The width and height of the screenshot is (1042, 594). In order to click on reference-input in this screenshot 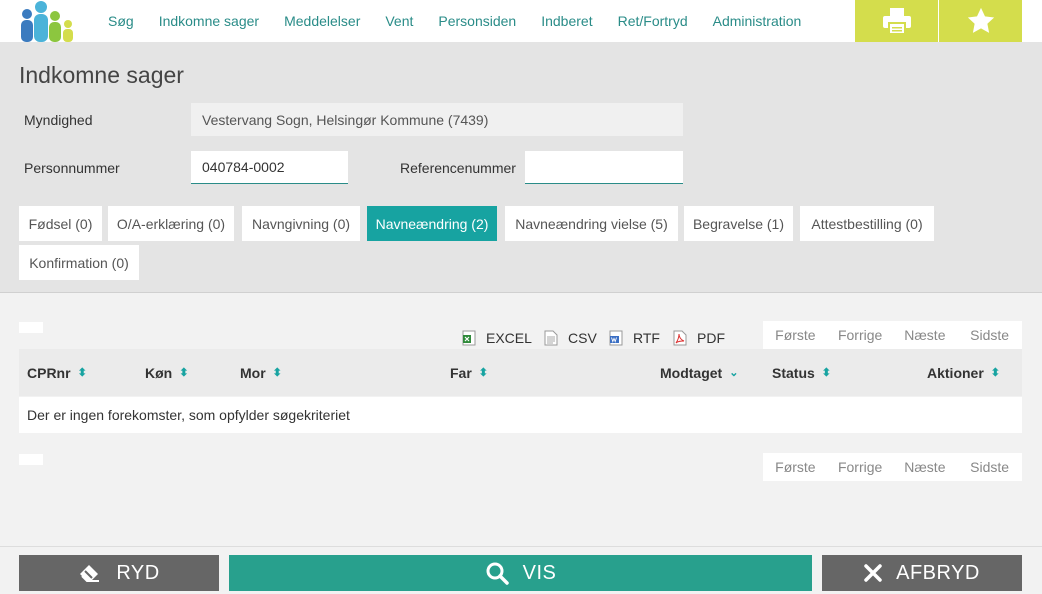, I will do `click(604, 167)`.